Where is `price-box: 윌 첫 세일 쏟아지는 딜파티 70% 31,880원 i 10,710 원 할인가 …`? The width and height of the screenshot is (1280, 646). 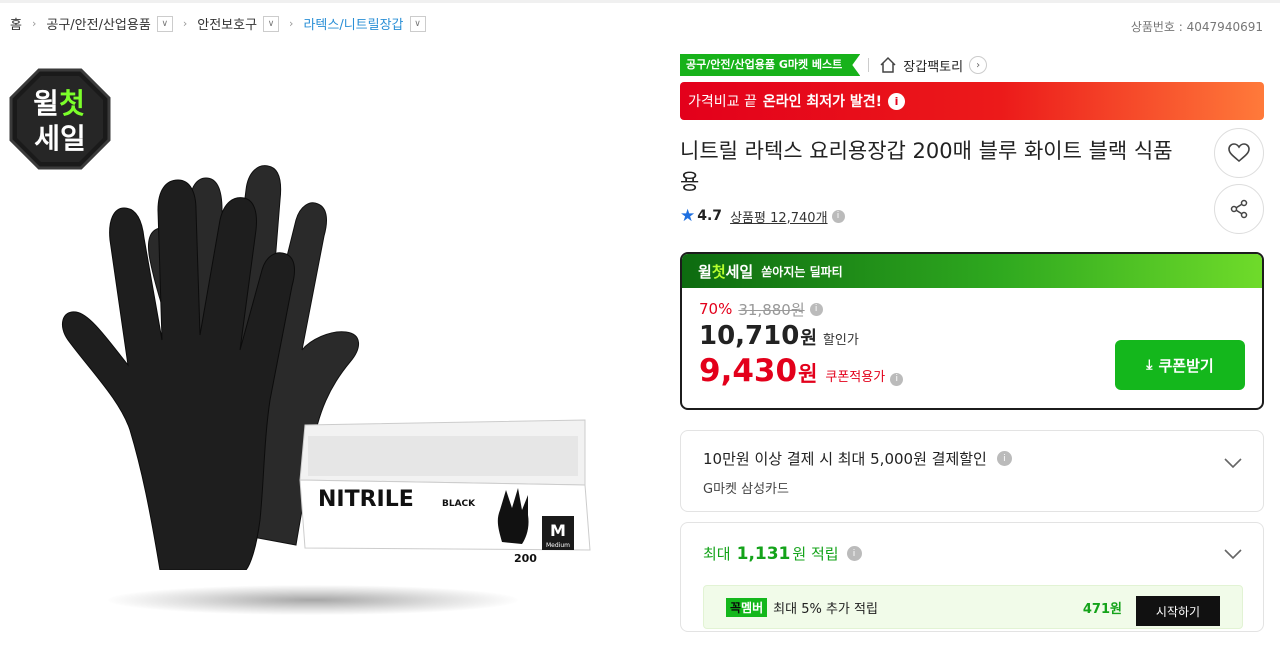
price-box: 윌 첫 세일 쏟아지는 딜파티 70% 31,880원 i 10,710 원 할인가 … is located at coordinates (972, 331).